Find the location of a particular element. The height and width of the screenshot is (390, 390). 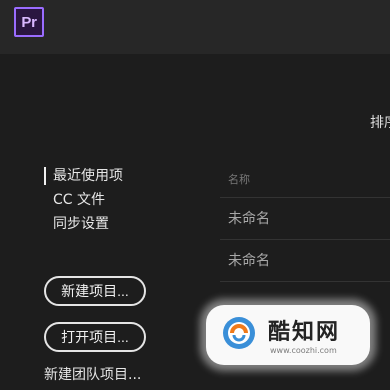

start-sidebar: 最近使用项 CC 文件 同步设置 is located at coordinates (119, 200).